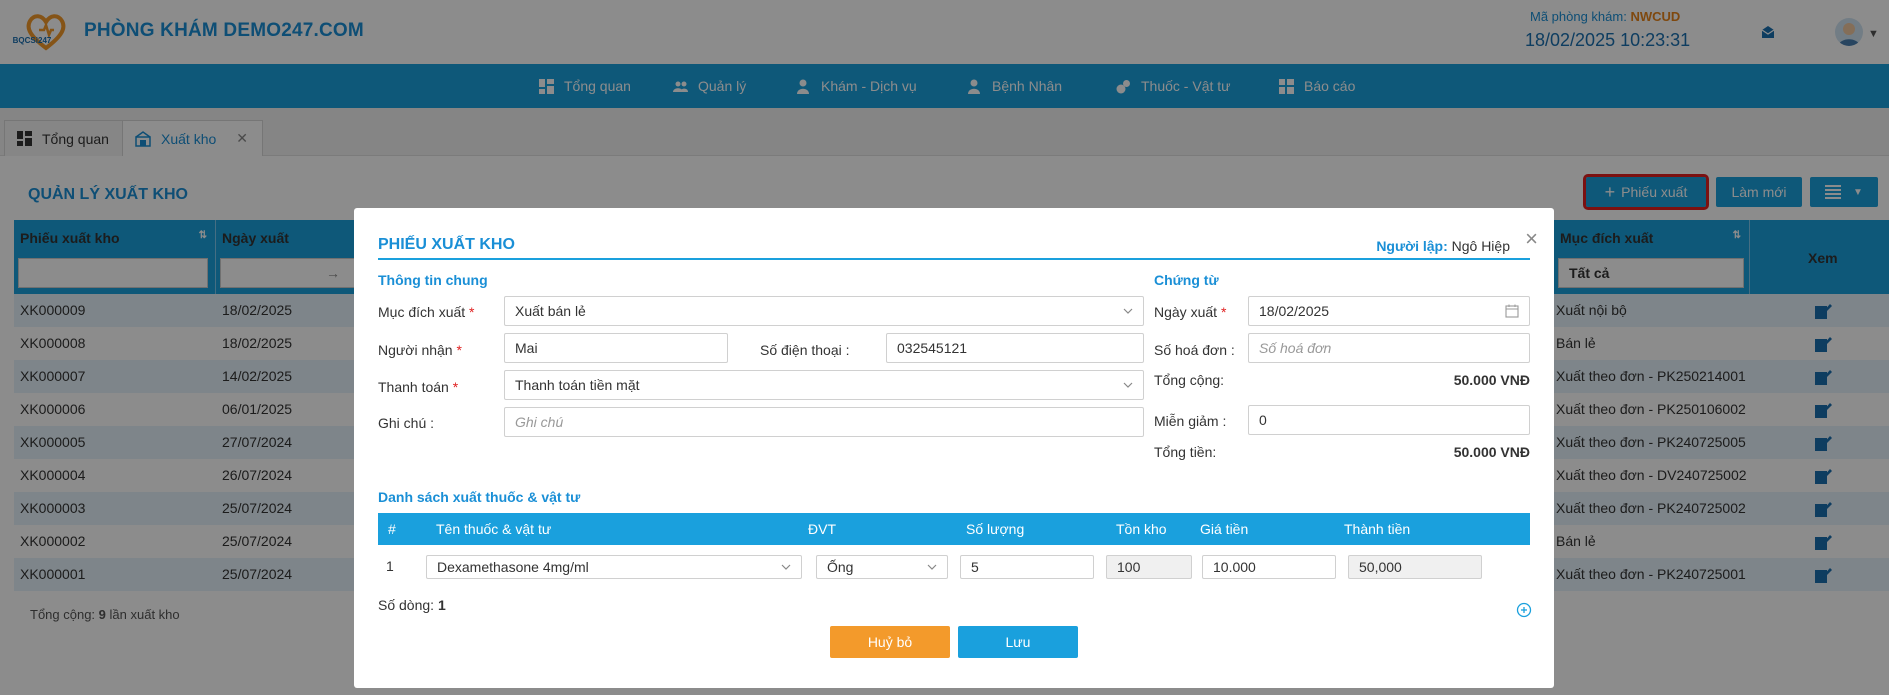 This screenshot has height=695, width=1889. I want to click on items-section-title: Danh sách xuất thuốc & vật tư, so click(479, 497).